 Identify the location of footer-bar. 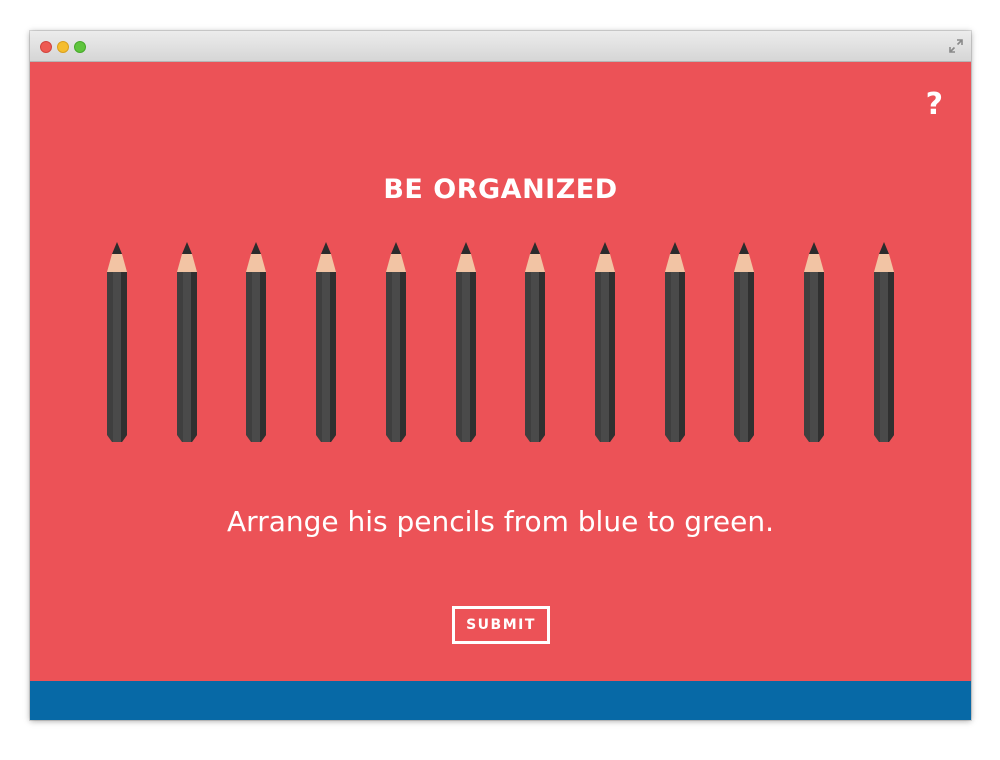
(500, 700).